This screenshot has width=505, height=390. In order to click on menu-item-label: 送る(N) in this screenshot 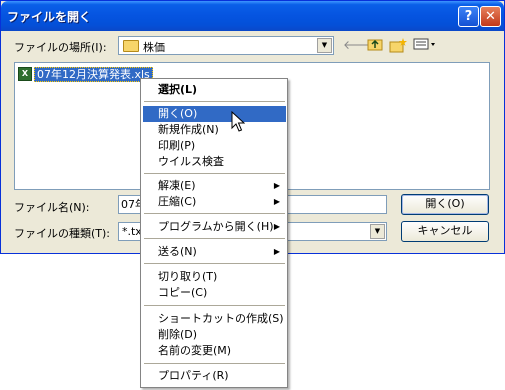, I will do `click(177, 251)`.